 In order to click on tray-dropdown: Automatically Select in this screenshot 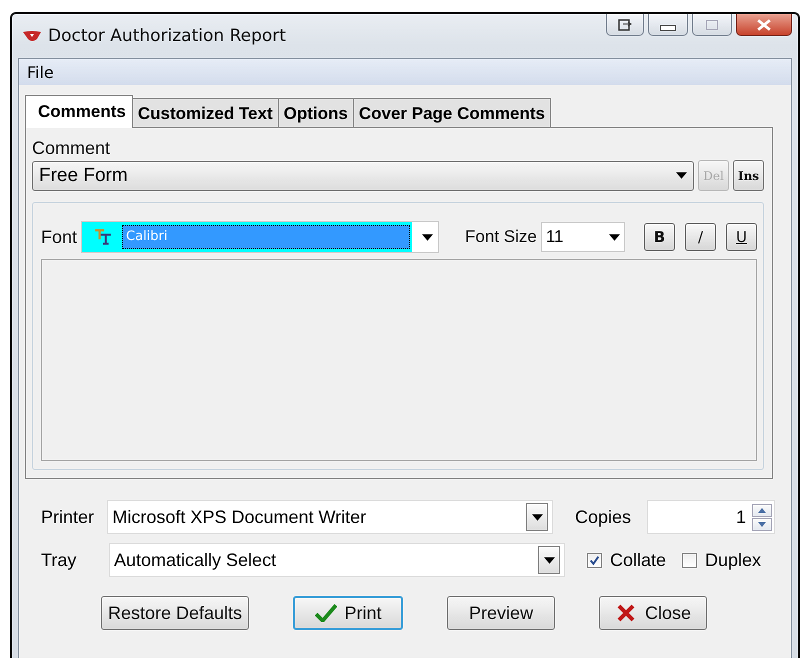, I will do `click(337, 560)`.